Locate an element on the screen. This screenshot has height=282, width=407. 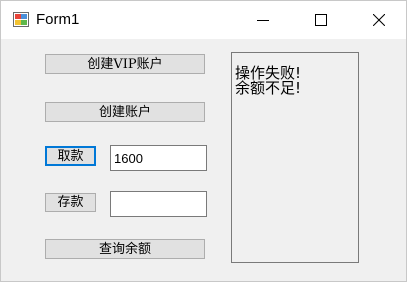
minimize-icon is located at coordinates (263, 20).